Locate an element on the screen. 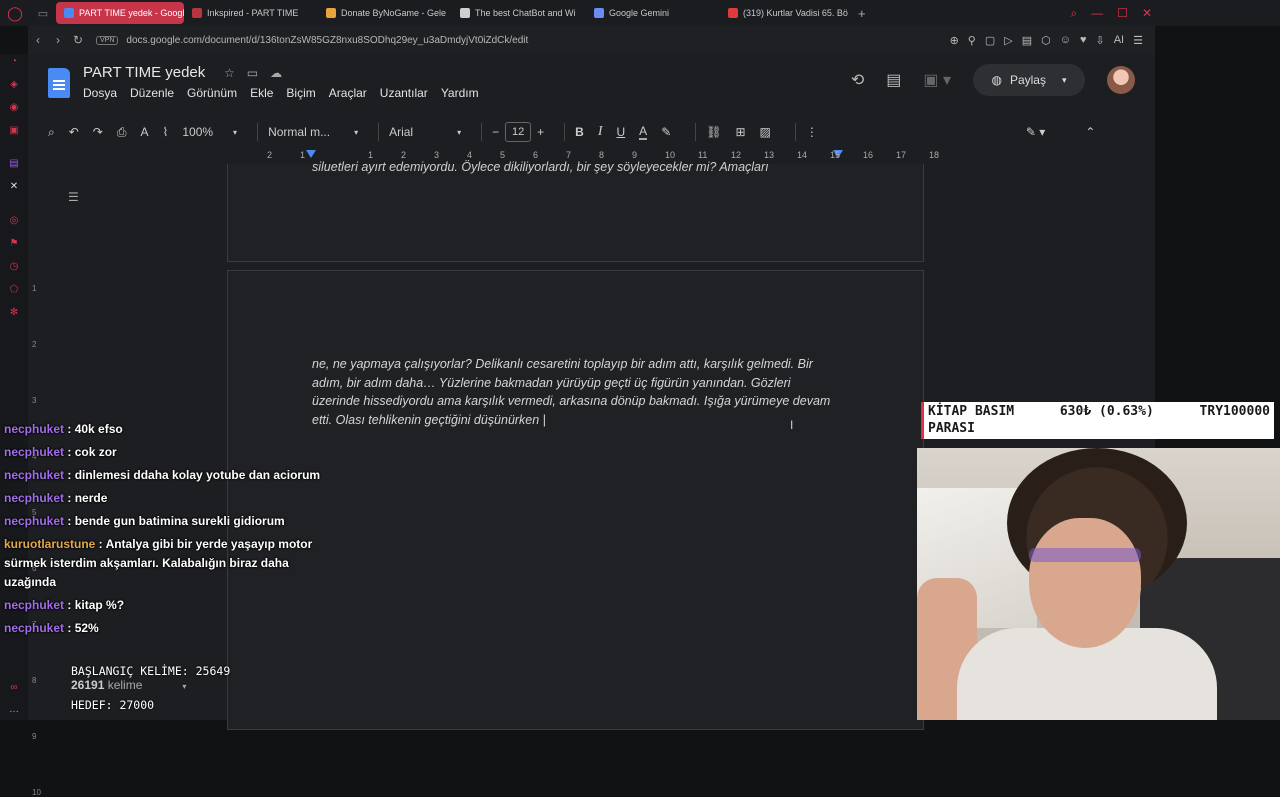  maximize-icon: ☐ is located at coordinates (1122, 13).